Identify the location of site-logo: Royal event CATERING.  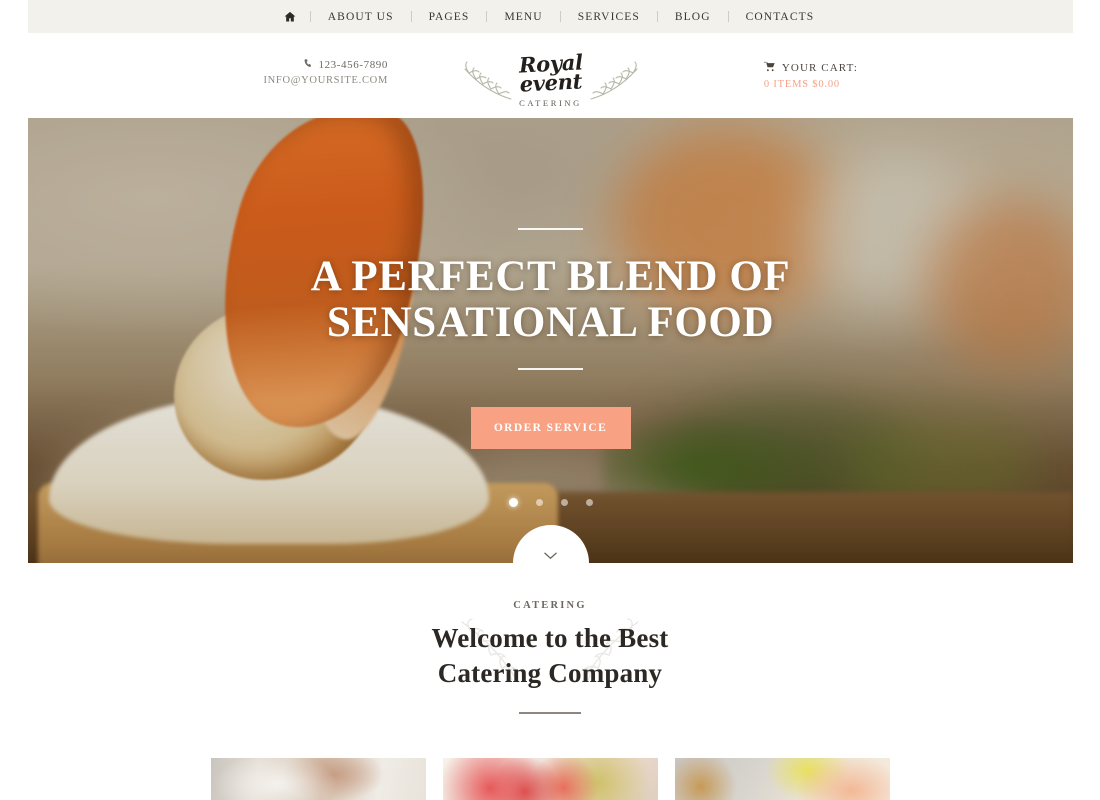
(551, 81).